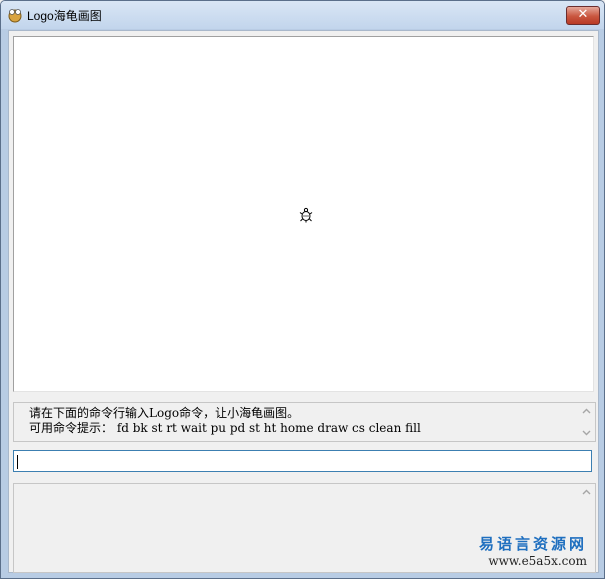 This screenshot has width=605, height=579. What do you see at coordinates (304, 528) in the screenshot?
I see `output-textbox: 易语言资源网 www.e5a5x.com` at bounding box center [304, 528].